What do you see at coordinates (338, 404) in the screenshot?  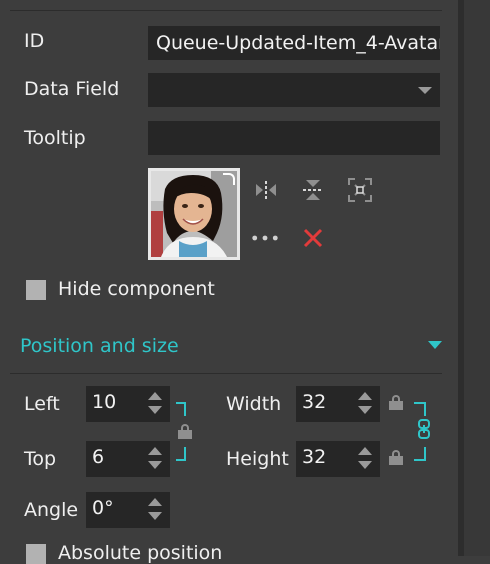 I see `width-input: 32` at bounding box center [338, 404].